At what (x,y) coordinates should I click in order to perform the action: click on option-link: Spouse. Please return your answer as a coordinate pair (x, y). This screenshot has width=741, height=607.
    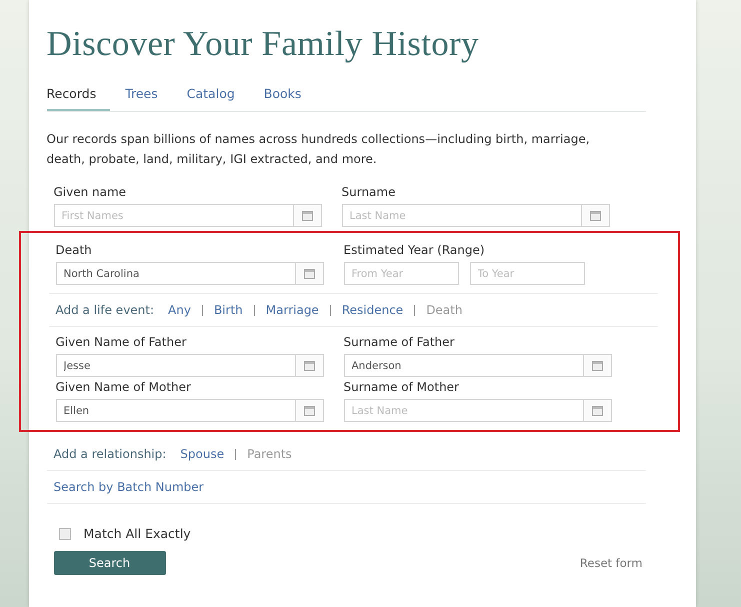
    Looking at the image, I should click on (202, 454).